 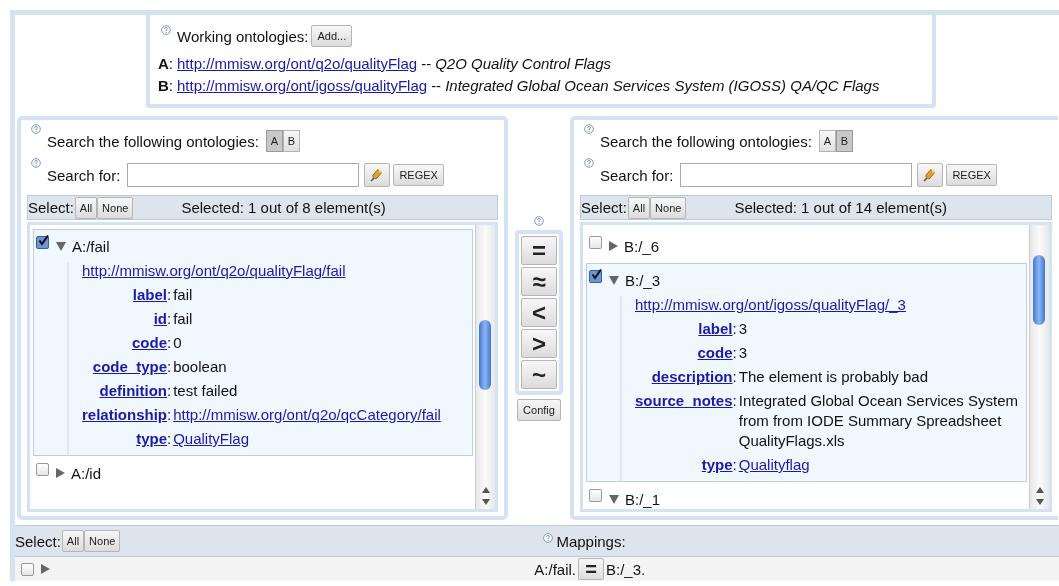 I want to click on property-name-link: relationship, so click(x=124, y=415).